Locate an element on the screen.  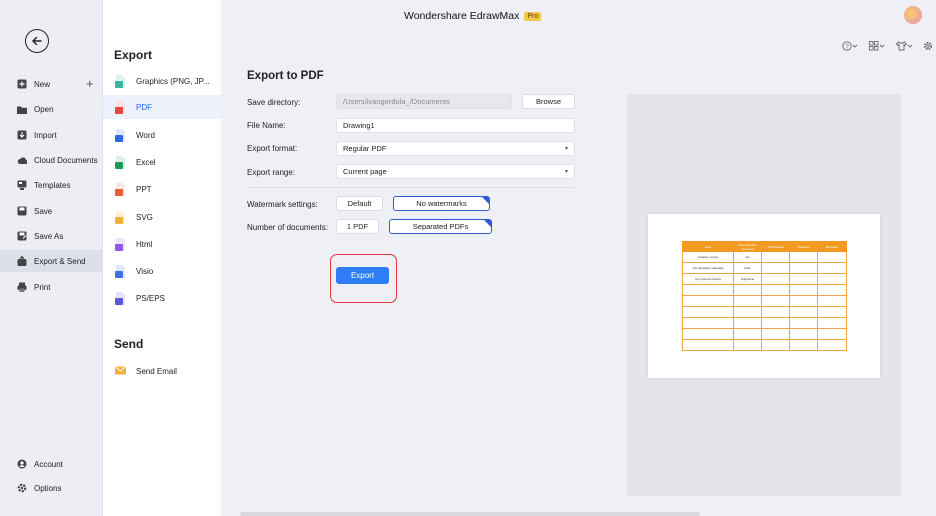
export-range-select: Current page ▾ is located at coordinates (455, 171).